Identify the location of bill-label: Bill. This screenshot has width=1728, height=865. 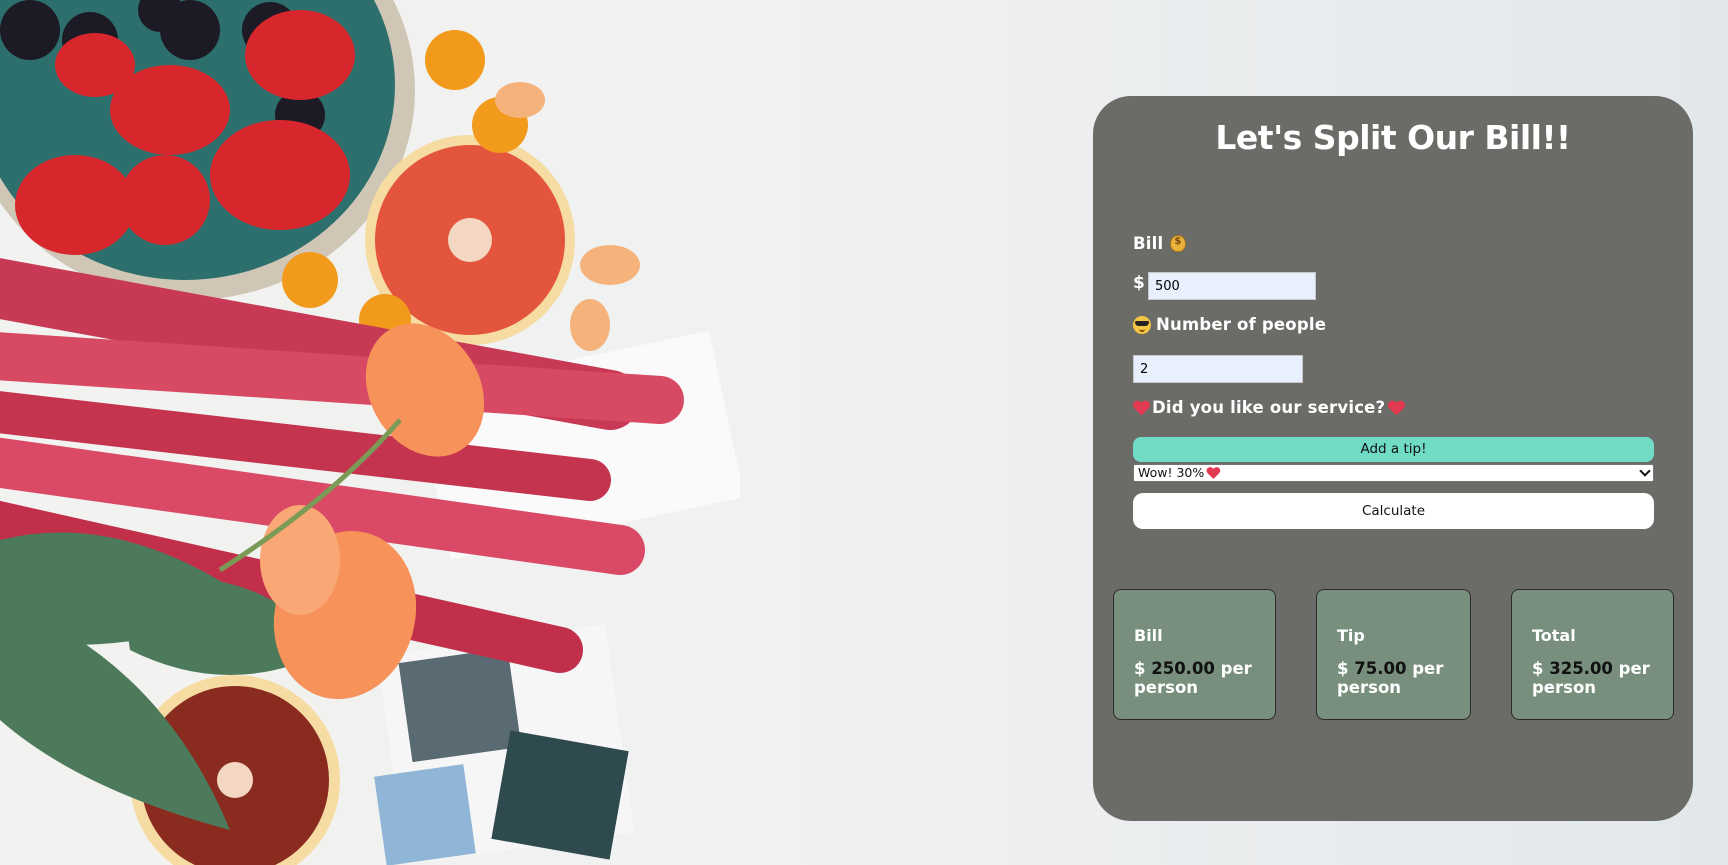
(1160, 243).